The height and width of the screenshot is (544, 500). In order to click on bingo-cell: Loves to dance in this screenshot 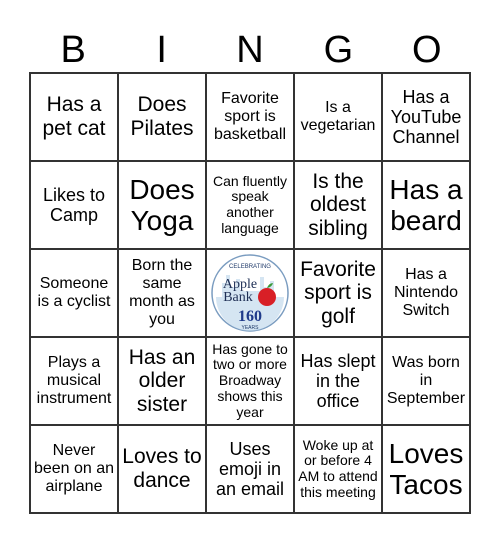, I will do `click(162, 469)`.